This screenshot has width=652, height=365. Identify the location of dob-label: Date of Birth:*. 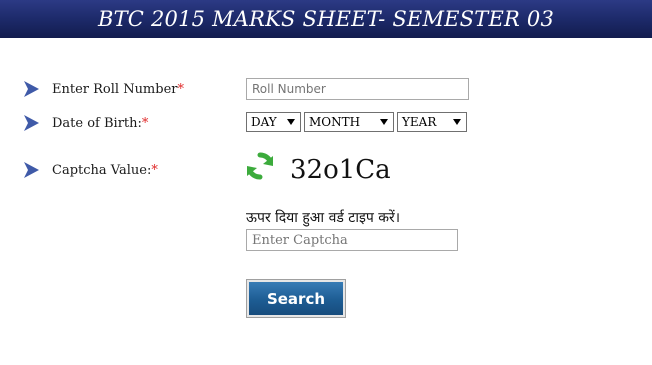
(100, 123).